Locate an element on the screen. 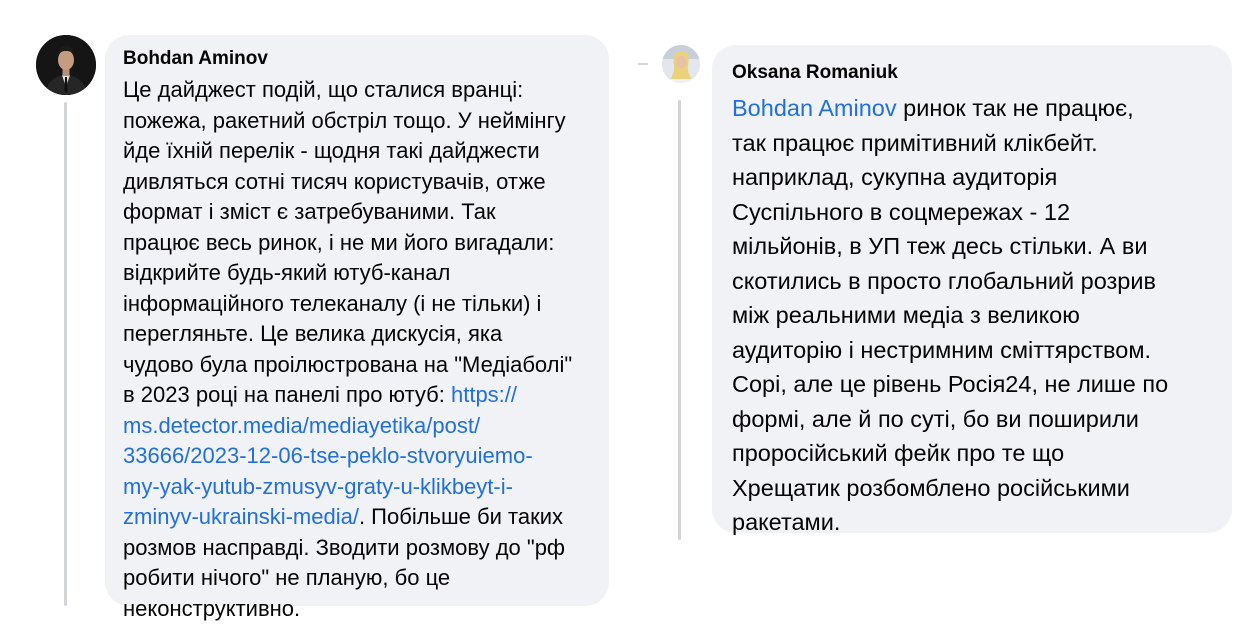 Image resolution: width=1260 pixels, height=641 pixels. comment-author: Oksana Romaniuk is located at coordinates (982, 73).